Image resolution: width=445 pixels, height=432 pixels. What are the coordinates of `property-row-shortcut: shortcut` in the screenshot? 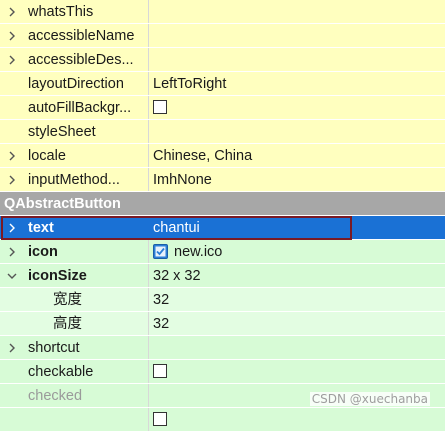 It's located at (222, 348).